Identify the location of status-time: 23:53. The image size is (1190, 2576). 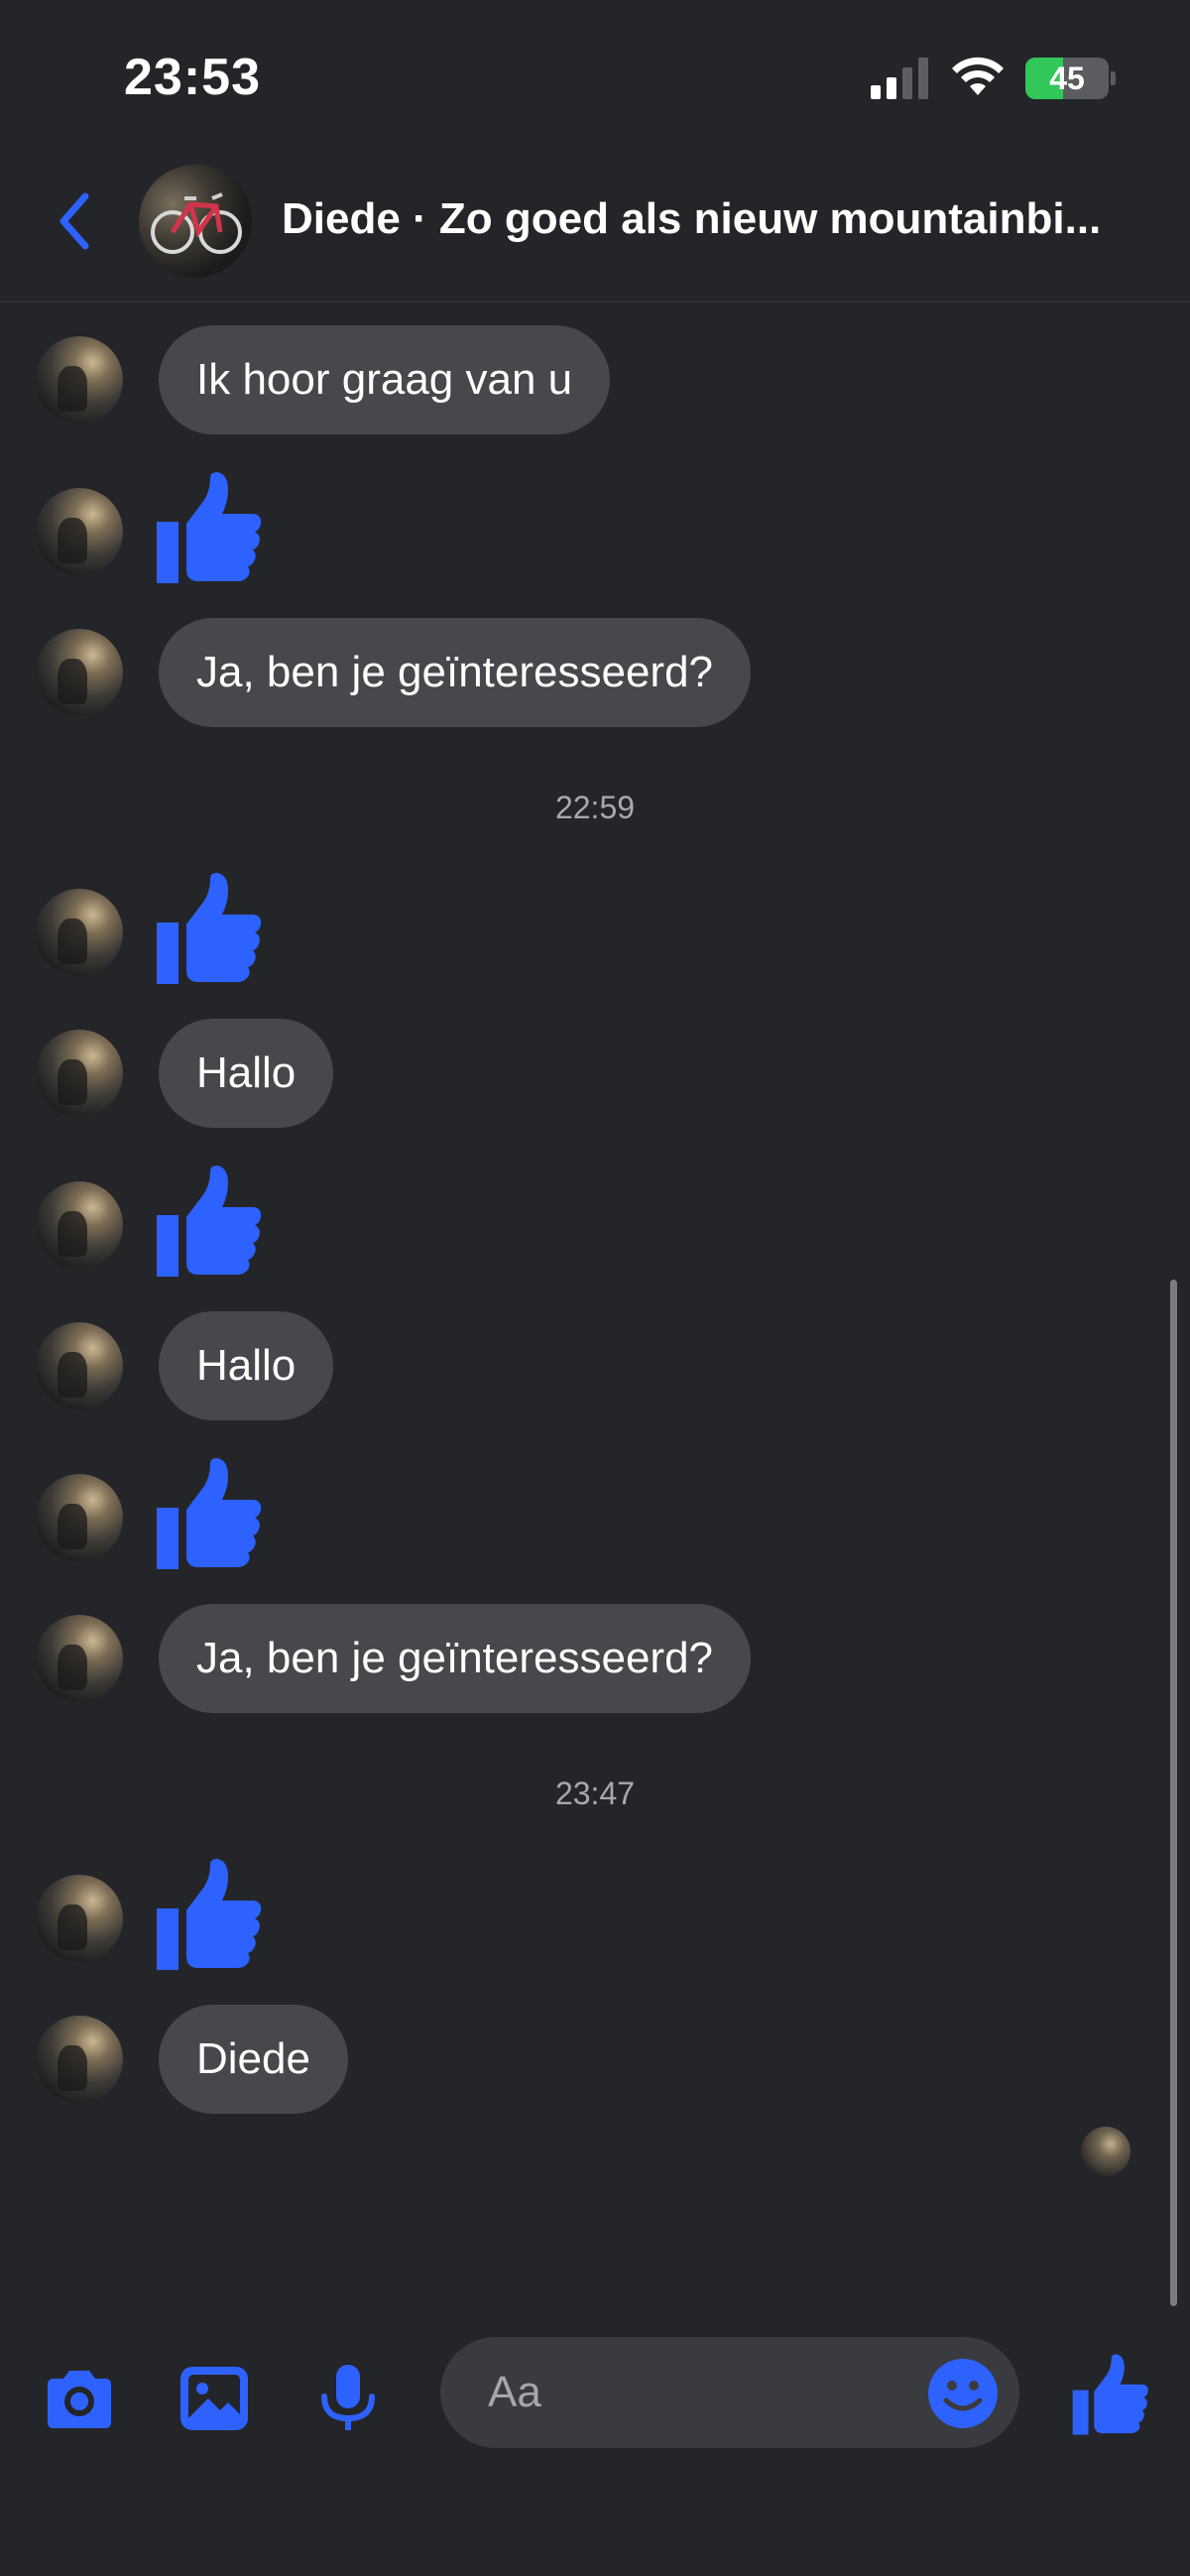
(192, 77).